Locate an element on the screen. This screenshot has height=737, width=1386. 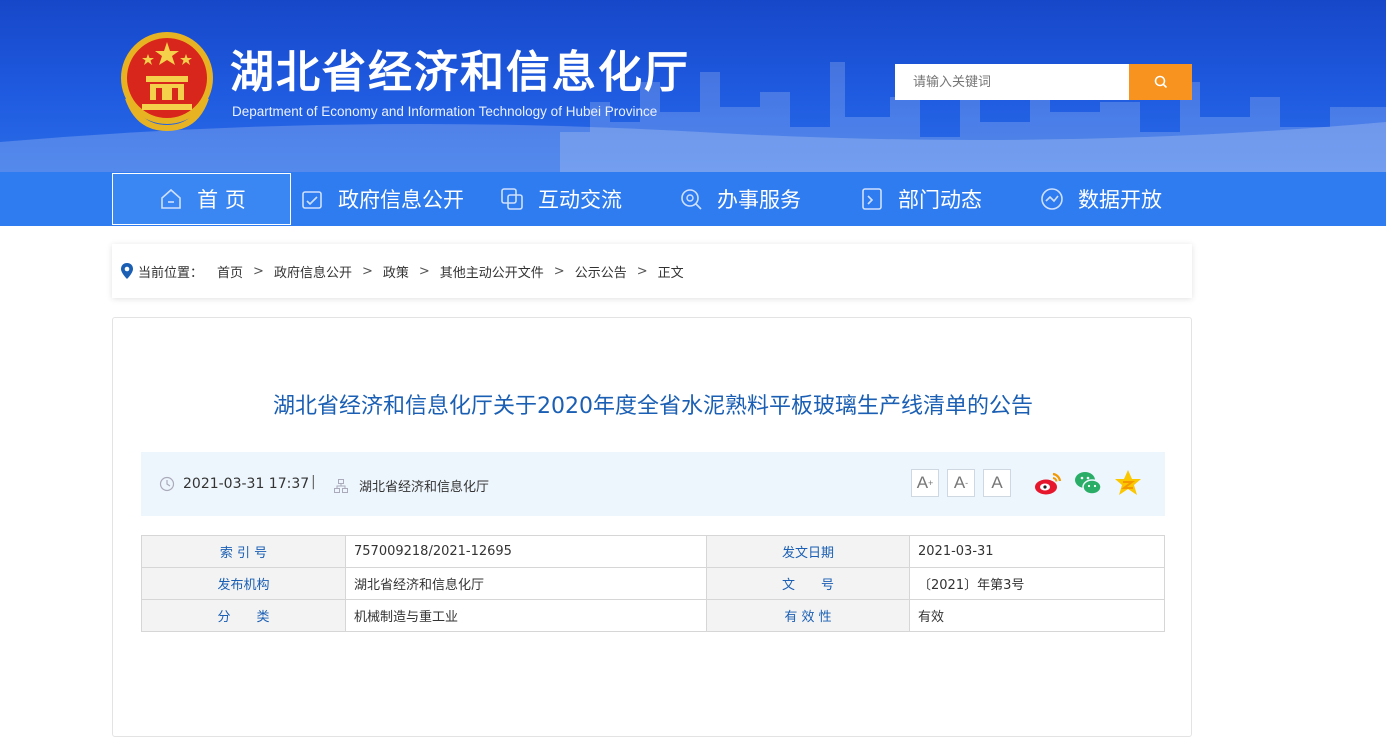
table-cell-label: 文 号 is located at coordinates (808, 583).